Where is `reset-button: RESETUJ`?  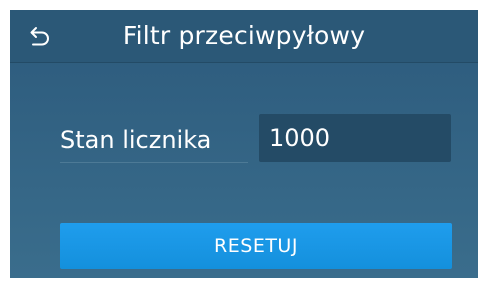 reset-button: RESETUJ is located at coordinates (256, 246).